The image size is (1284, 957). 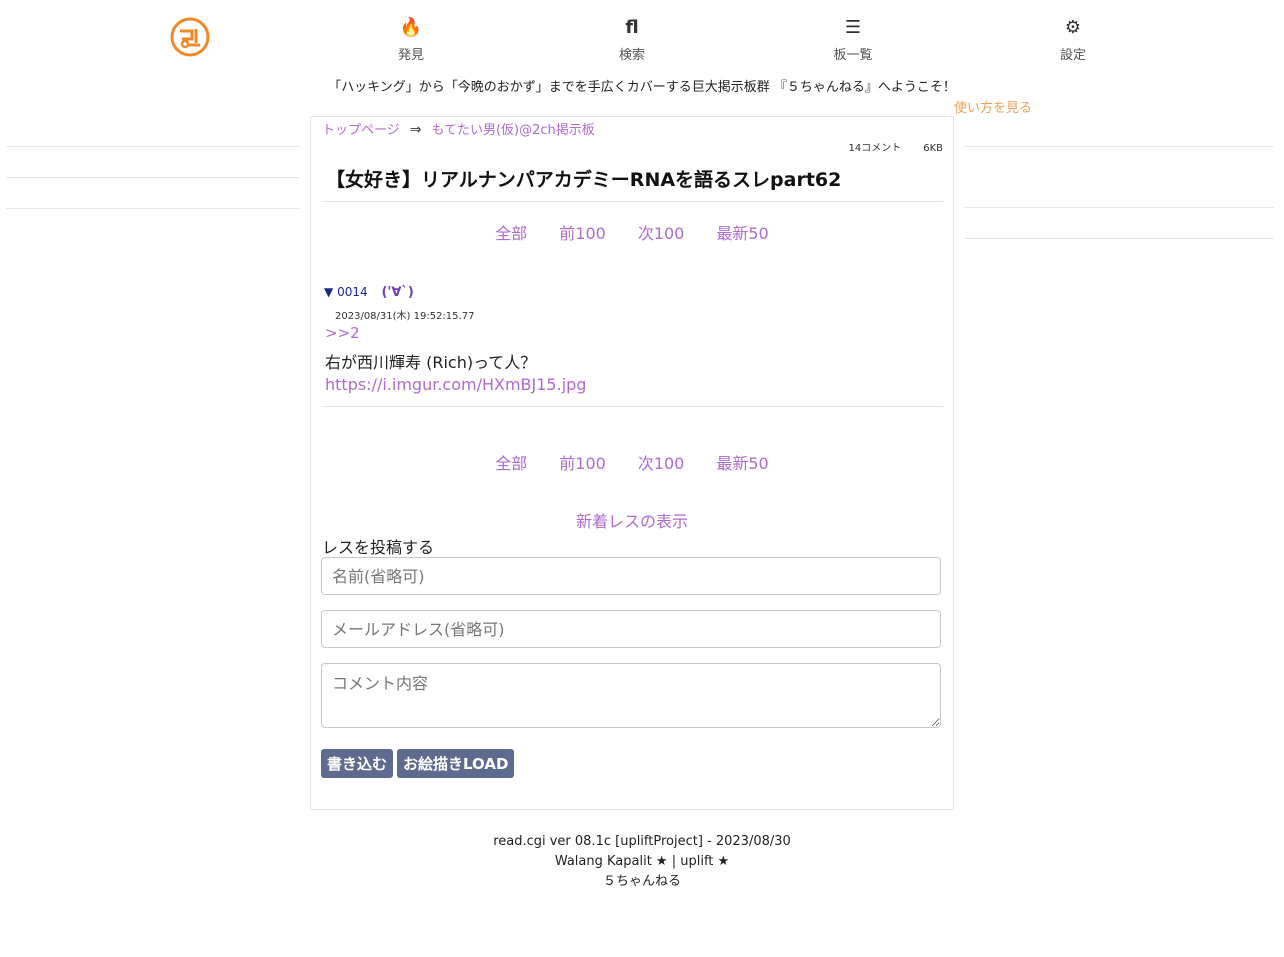 I want to click on thread-meta: 14コメント 6KB, so click(x=895, y=146).